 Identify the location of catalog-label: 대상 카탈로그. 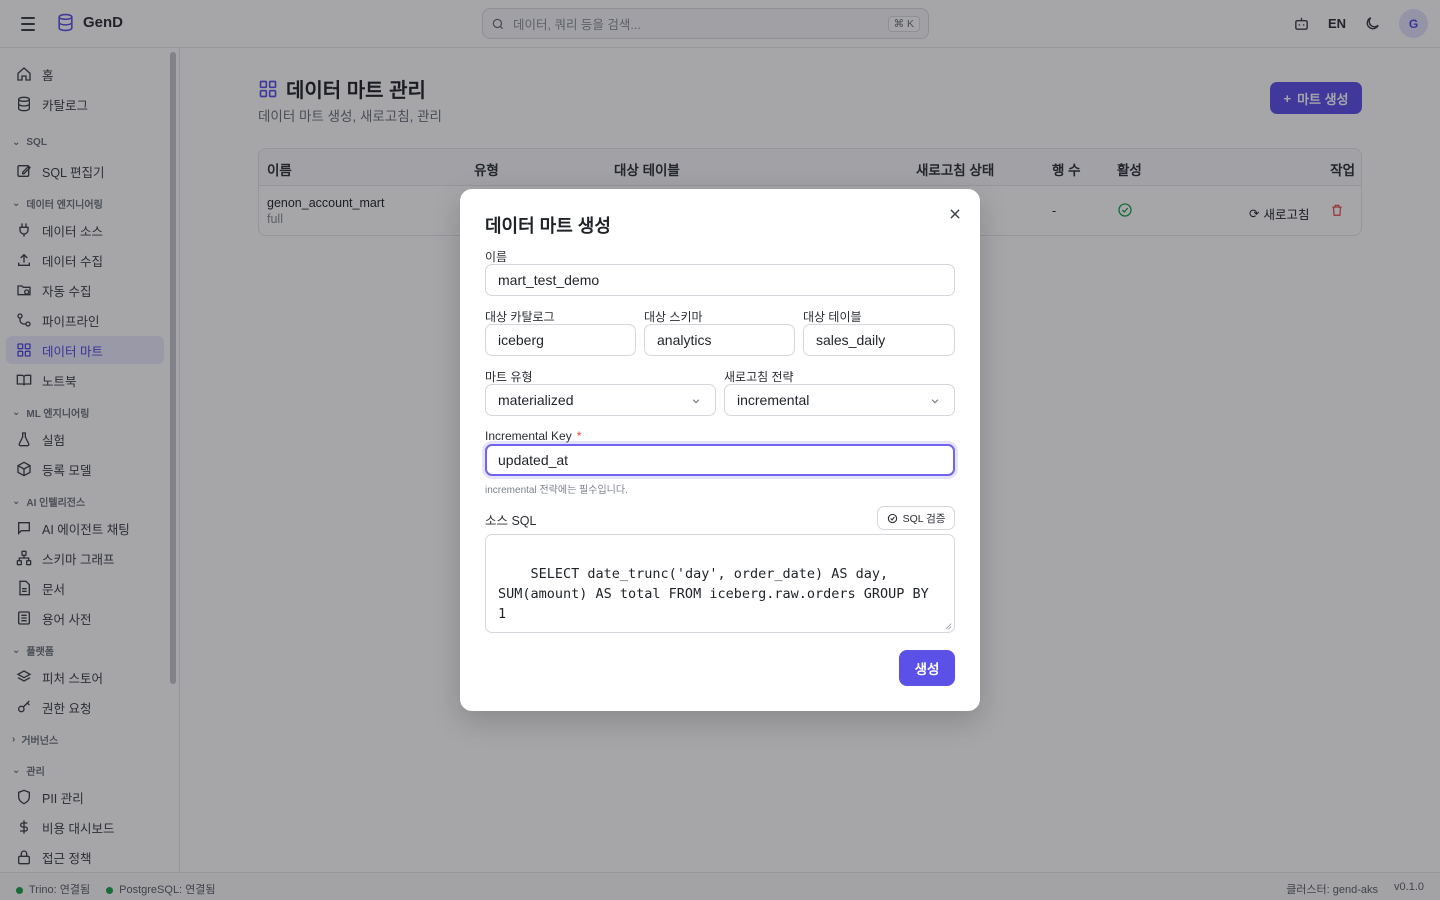
(520, 317).